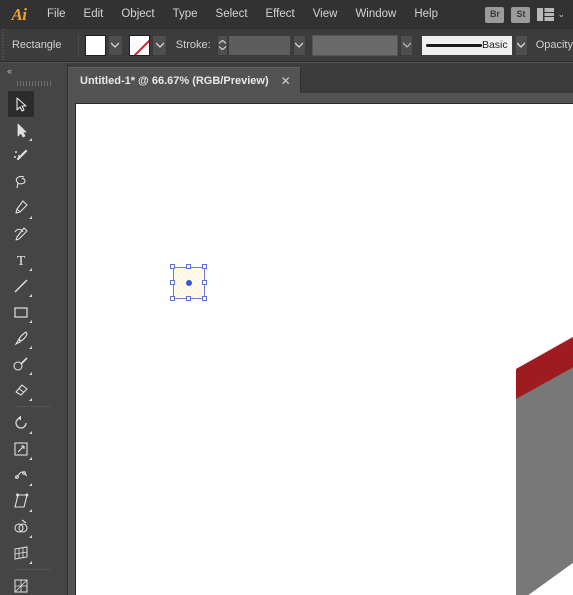 The image size is (573, 595). Describe the element at coordinates (320, 78) in the screenshot. I see `document-tab-bar: Untitled-1* @ 66.67% (RGB/Preview) ✕` at that location.